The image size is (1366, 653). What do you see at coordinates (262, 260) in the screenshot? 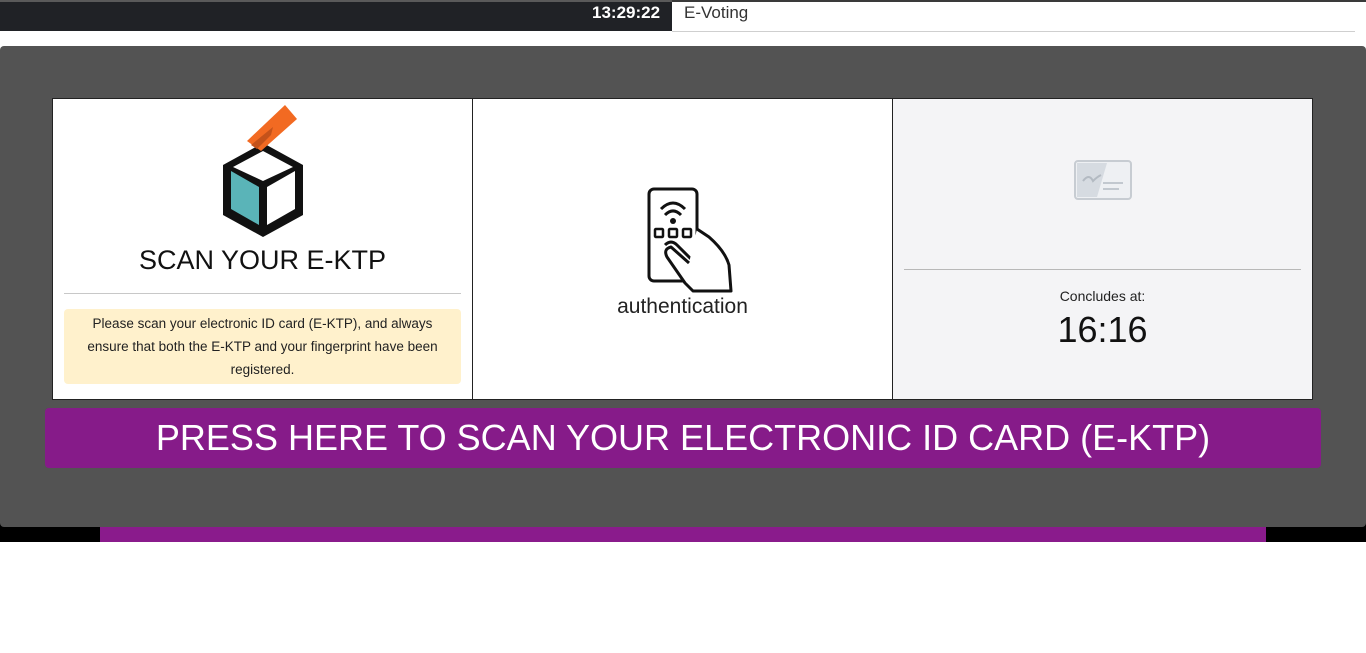
I see `scan-title: SCAN YOUR E-KTP` at bounding box center [262, 260].